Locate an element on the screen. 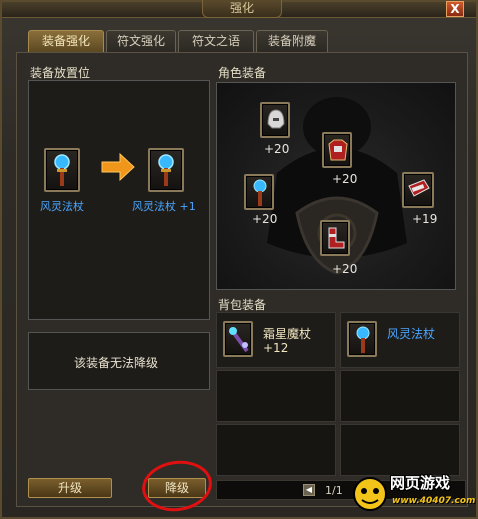  tab-enchant: 装备附魔 is located at coordinates (292, 41).